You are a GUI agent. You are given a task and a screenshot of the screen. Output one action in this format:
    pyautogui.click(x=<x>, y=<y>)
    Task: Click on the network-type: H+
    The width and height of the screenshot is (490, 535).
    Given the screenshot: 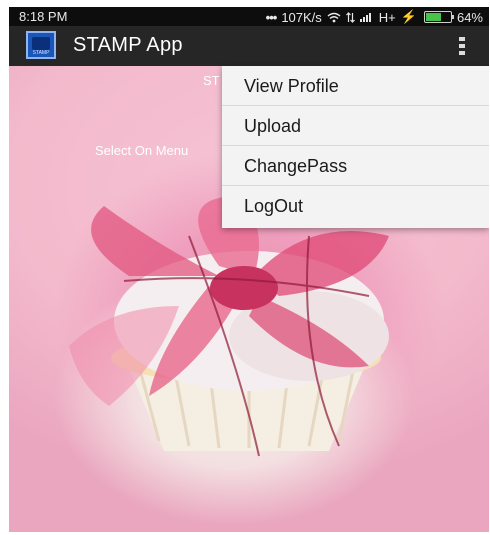 What is the action you would take?
    pyautogui.click(x=387, y=17)
    